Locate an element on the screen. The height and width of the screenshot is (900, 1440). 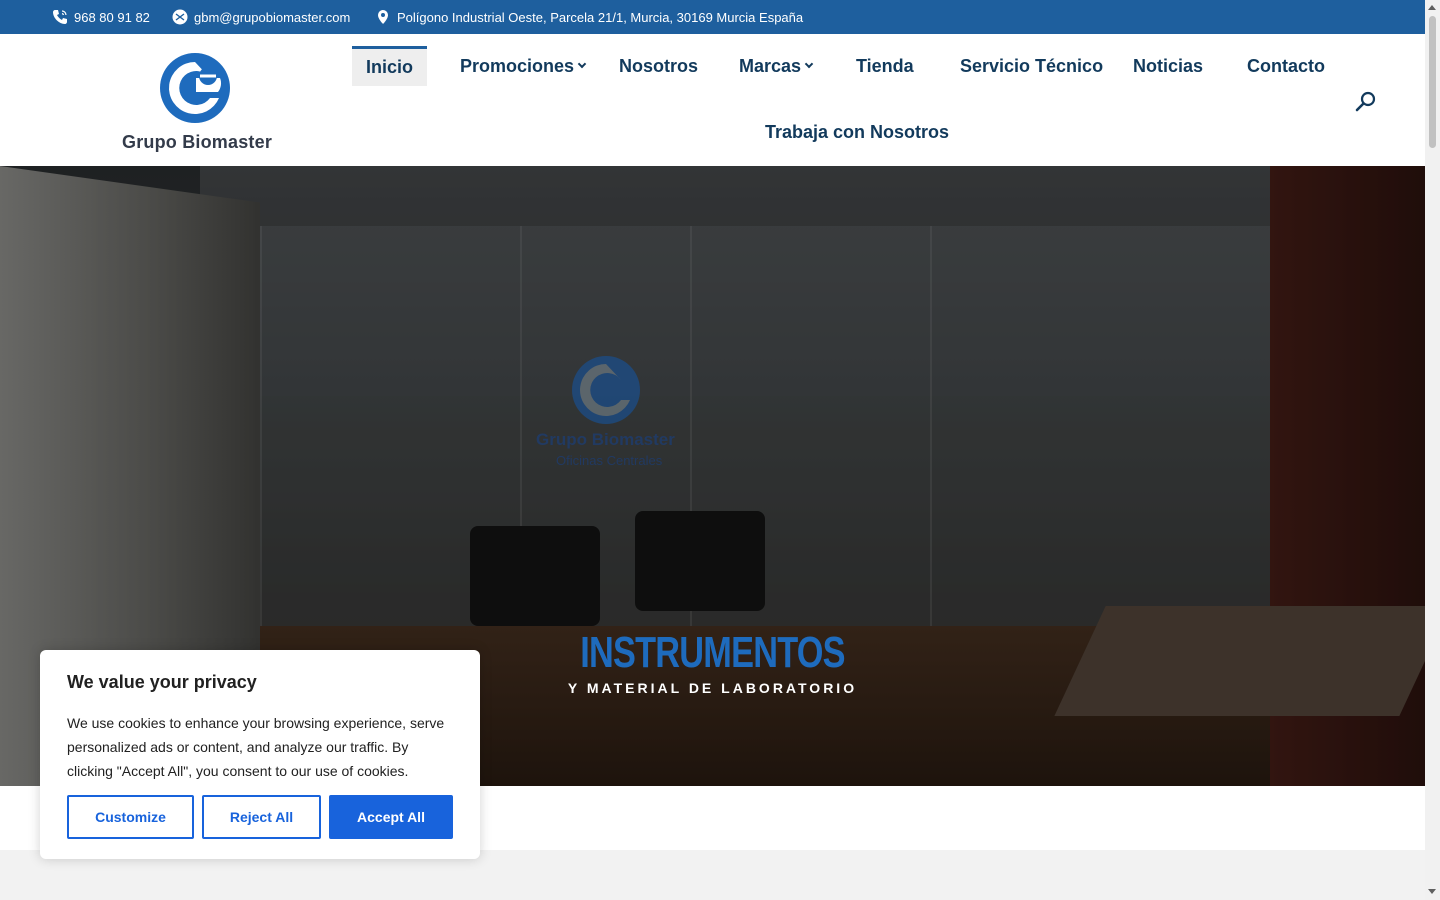
email-text: gbm@grupobiomaster.com is located at coordinates (272, 17).